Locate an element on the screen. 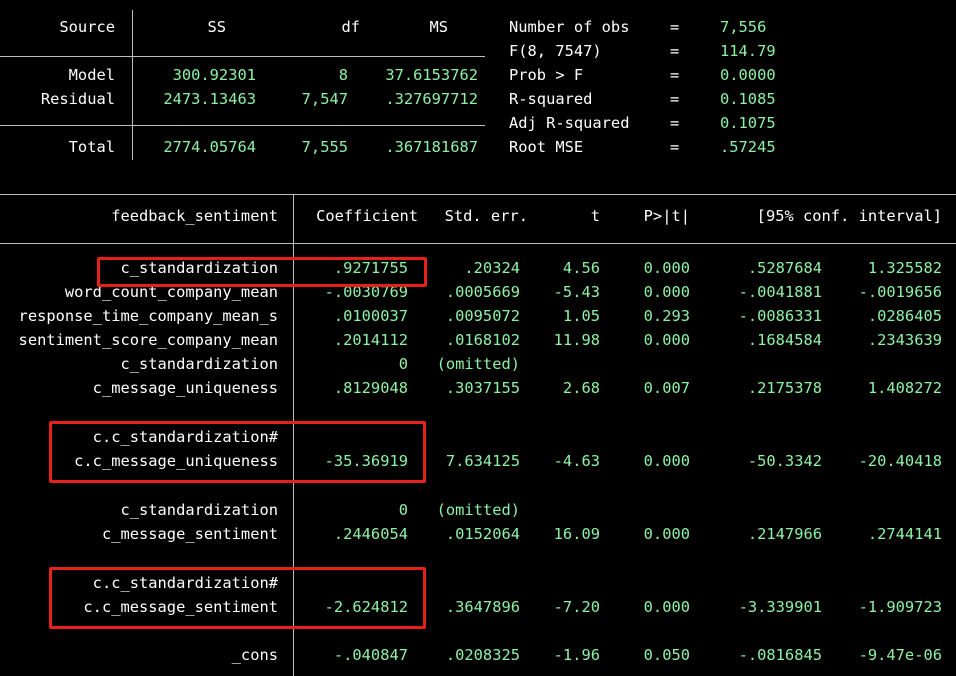 The height and width of the screenshot is (676, 956). anova-vertical-divider is located at coordinates (132, 85).